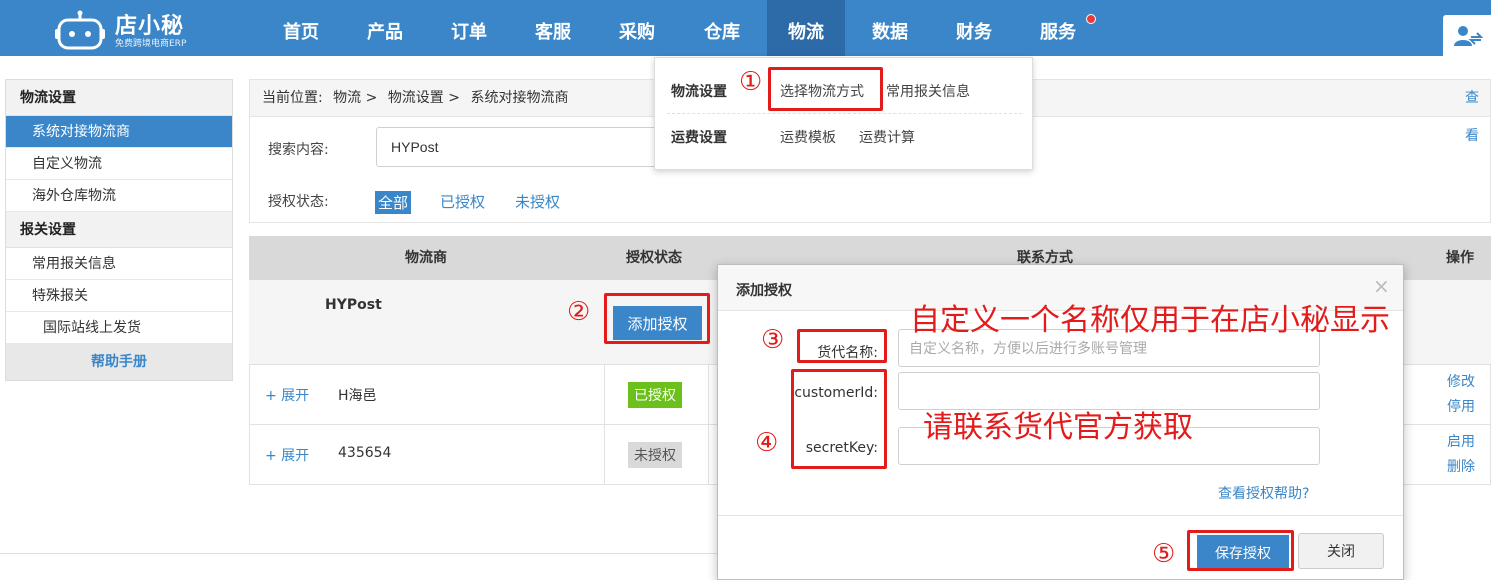  What do you see at coordinates (119, 296) in the screenshot?
I see `sidebar-item-special-customs: 特殊报关` at bounding box center [119, 296].